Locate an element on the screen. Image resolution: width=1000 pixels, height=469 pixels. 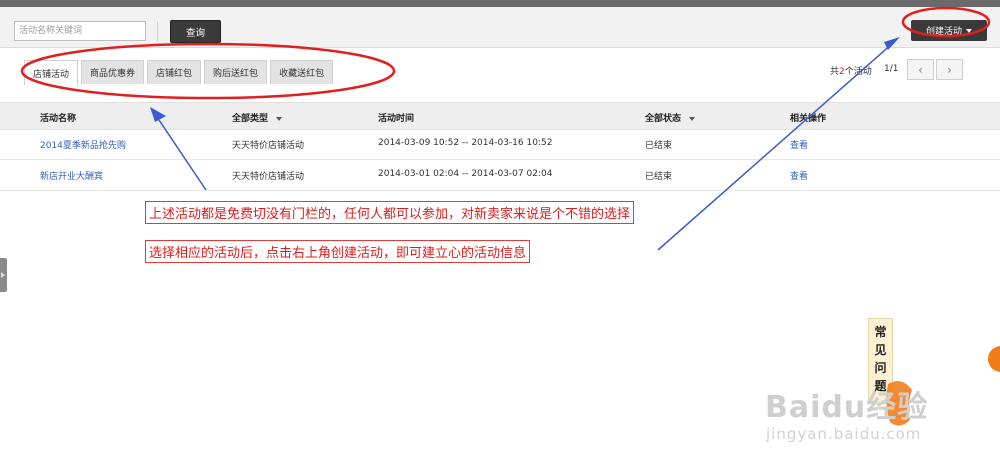
watermark-url: jingyan.baidu.com is located at coordinates (844, 434).